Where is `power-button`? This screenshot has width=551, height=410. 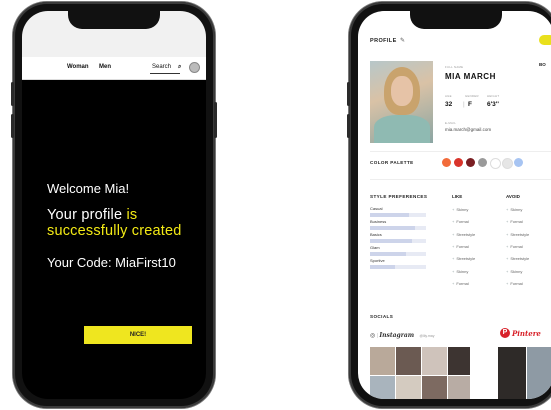 power-button is located at coordinates (215, 120).